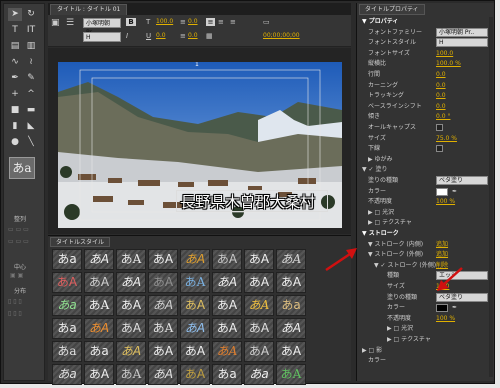 This screenshot has width=500, height=388. I want to click on align-left-icon: ≡, so click(210, 22).